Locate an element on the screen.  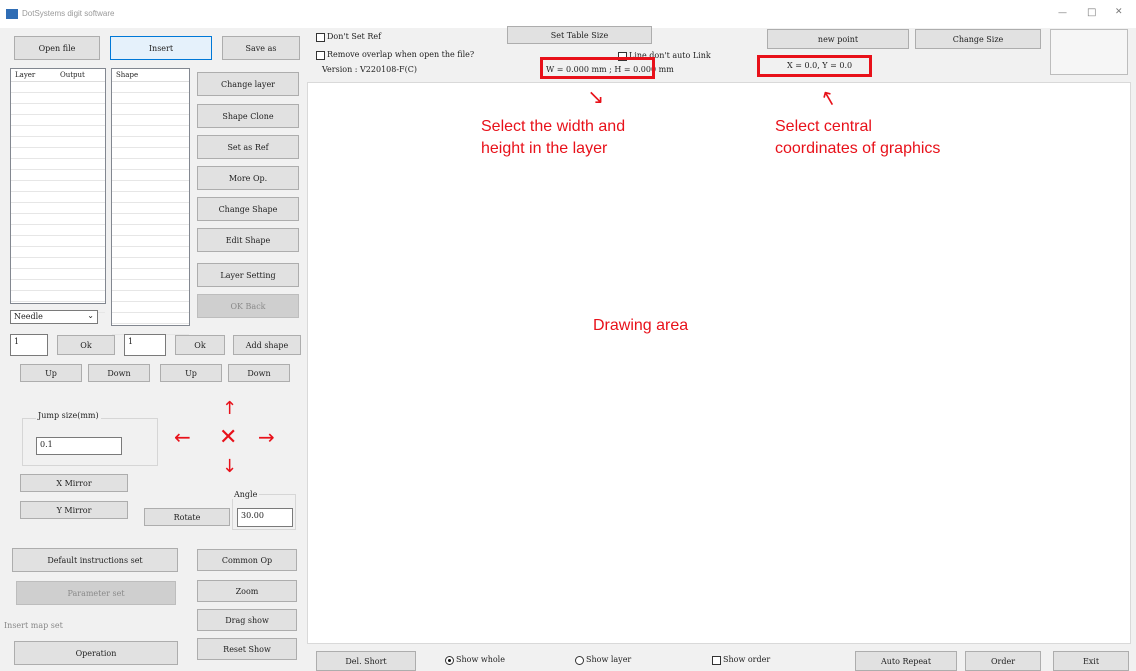
del-short-button: Del. Short is located at coordinates (366, 661).